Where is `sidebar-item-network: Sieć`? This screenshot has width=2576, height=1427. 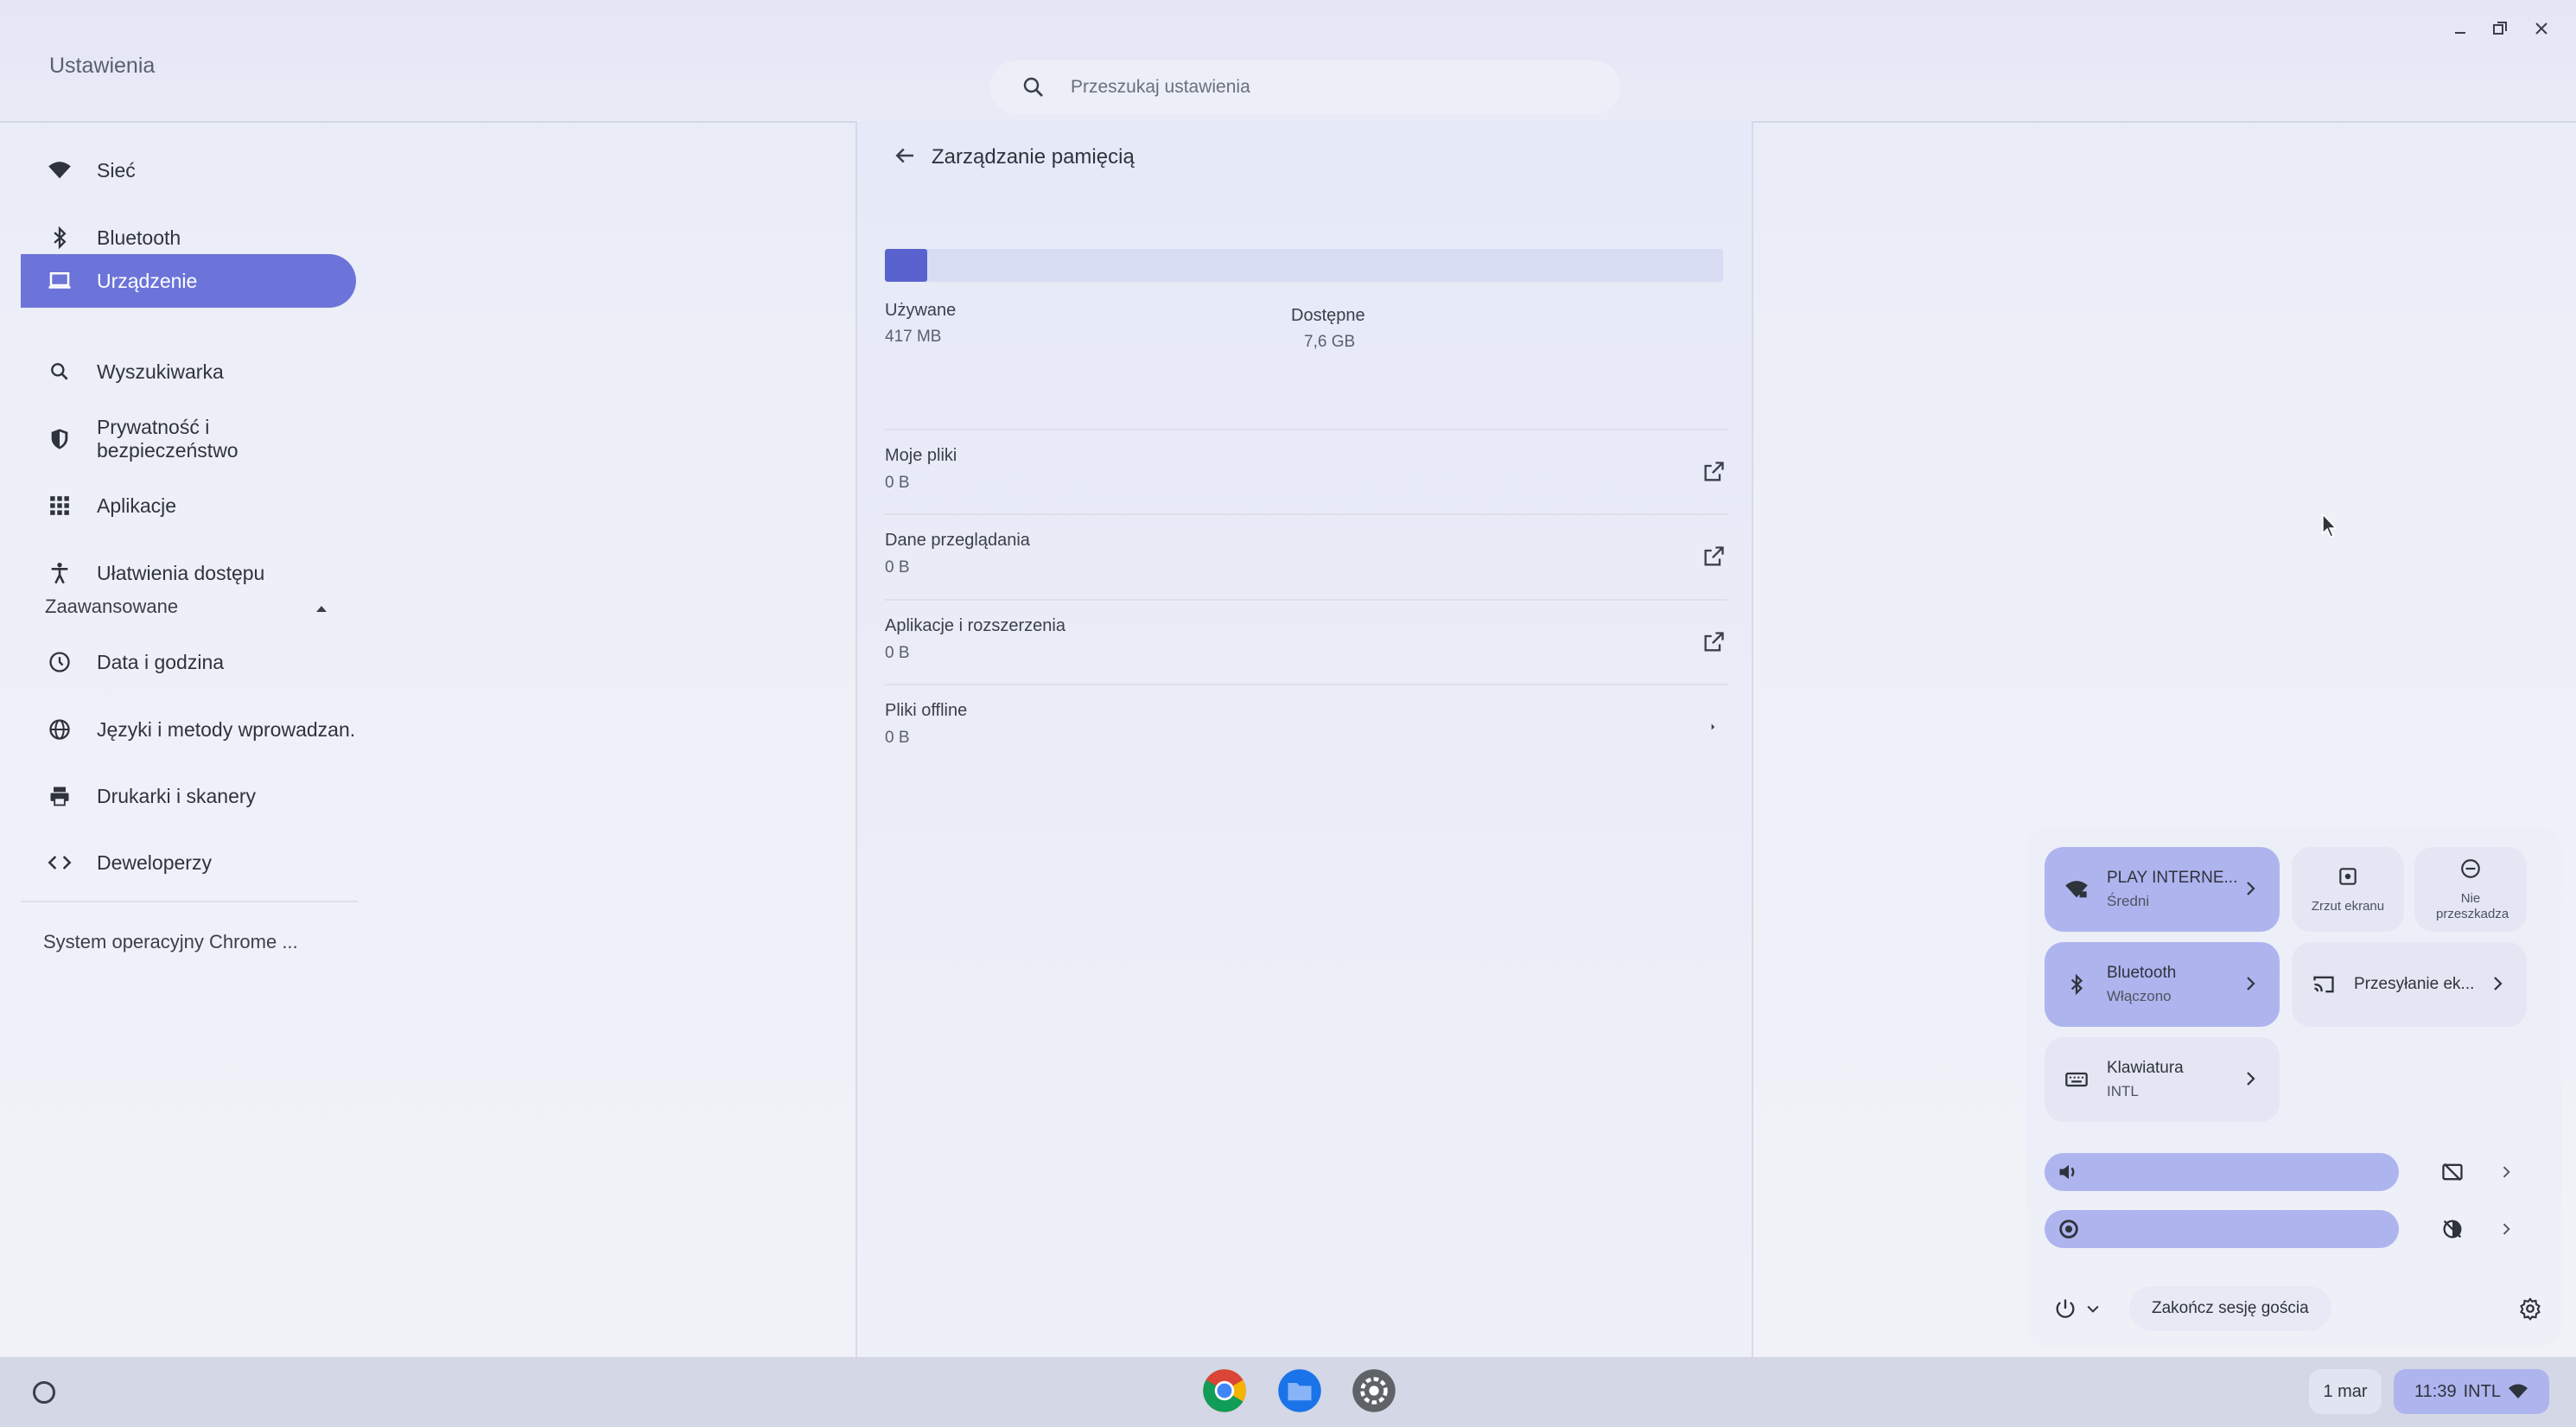 sidebar-item-network: Sieć is located at coordinates (189, 170).